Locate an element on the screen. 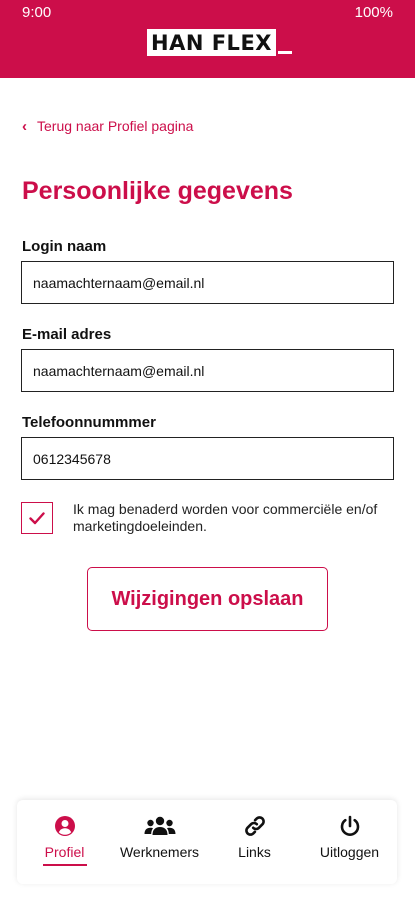 The height and width of the screenshot is (900, 415). phone-label: Telefoonnummmer is located at coordinates (89, 422).